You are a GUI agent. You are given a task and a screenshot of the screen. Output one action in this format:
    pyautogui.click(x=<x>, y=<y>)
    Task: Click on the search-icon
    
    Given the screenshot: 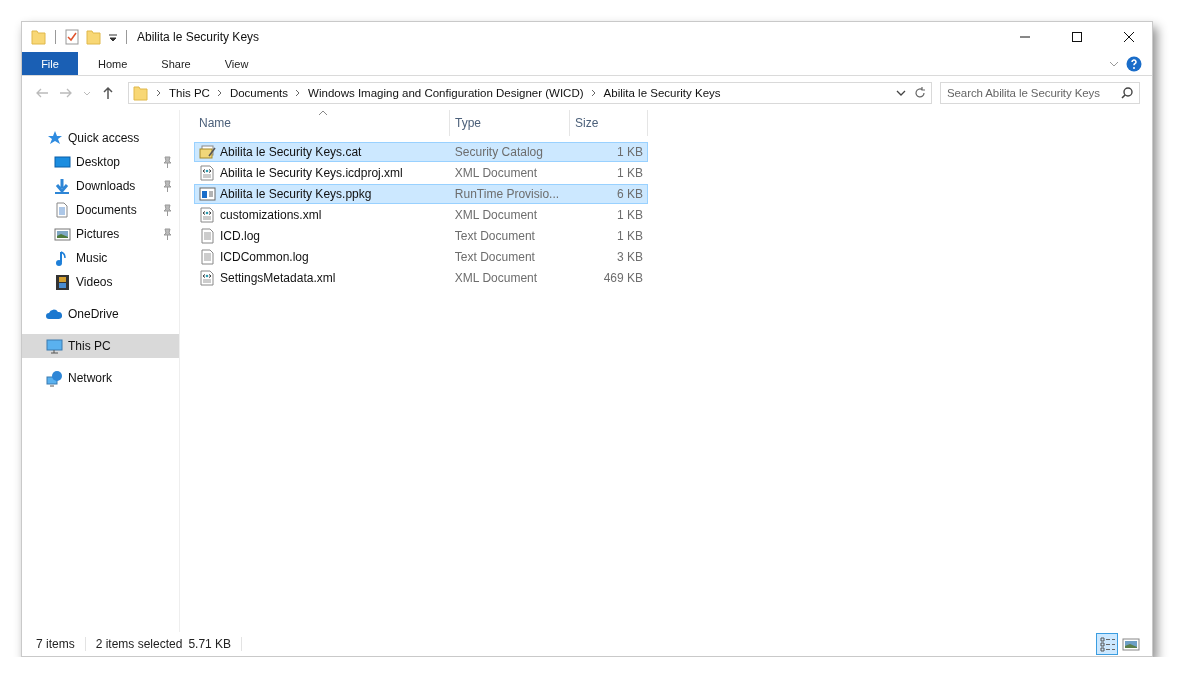 What is the action you would take?
    pyautogui.click(x=1127, y=93)
    